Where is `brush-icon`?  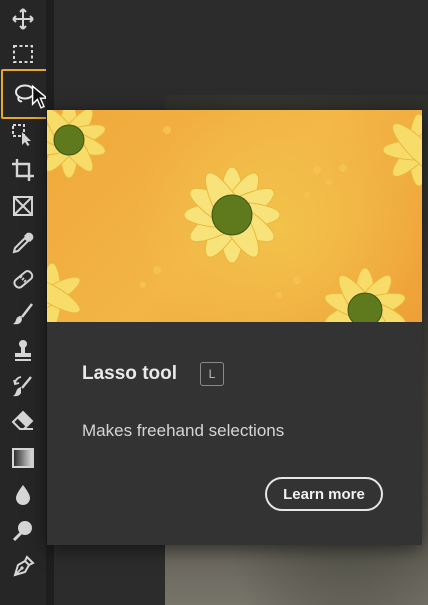 brush-icon is located at coordinates (23, 314).